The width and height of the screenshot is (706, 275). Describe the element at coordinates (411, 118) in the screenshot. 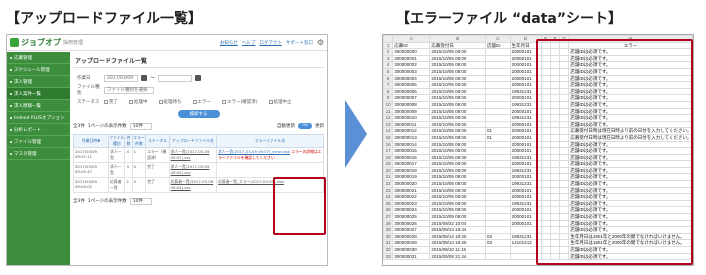

I see `sheet-cell: 300000010` at that location.